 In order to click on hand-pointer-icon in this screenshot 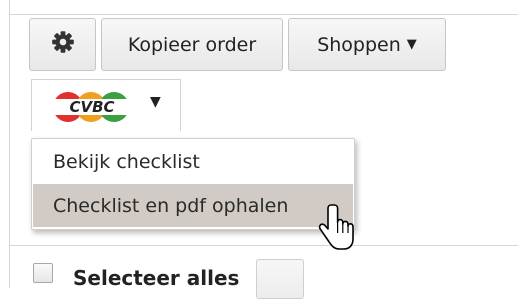, I will do `click(336, 227)`.